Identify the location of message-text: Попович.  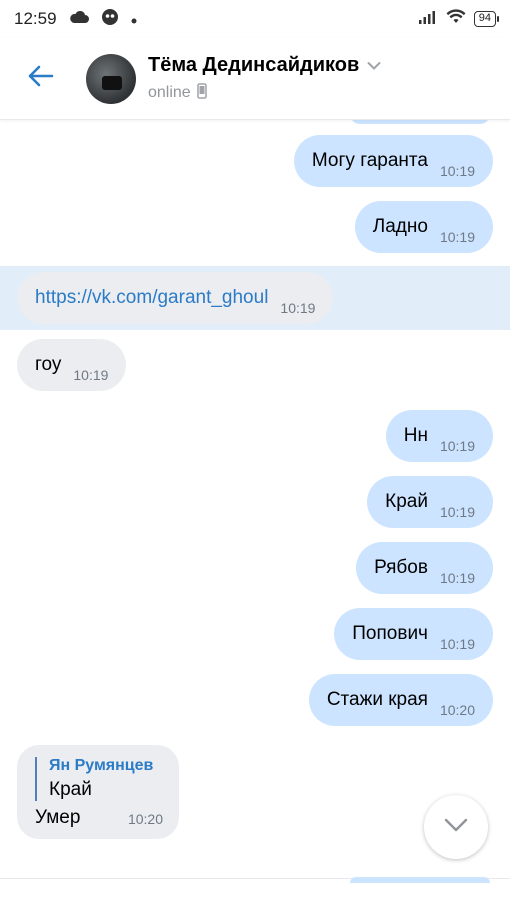
(390, 633).